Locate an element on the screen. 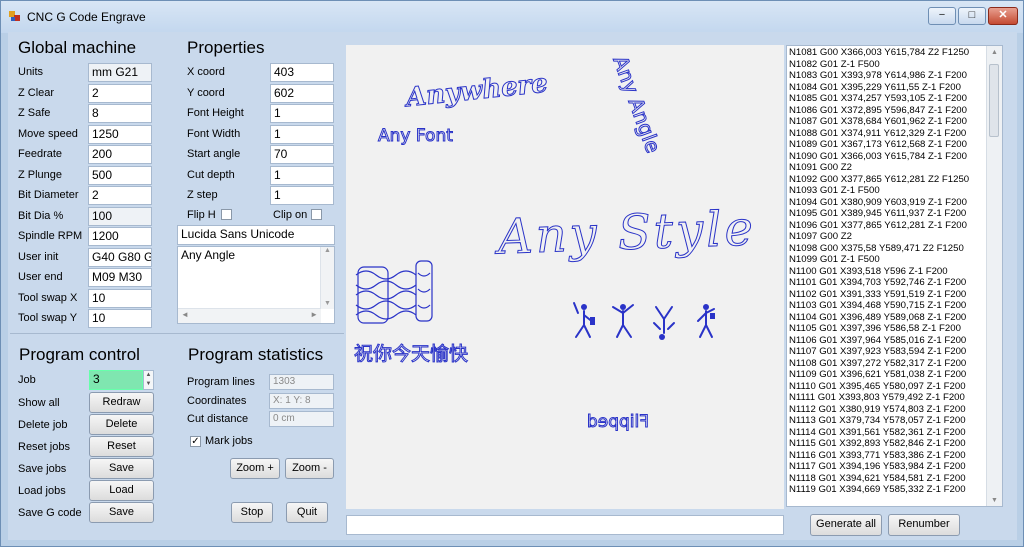 This screenshot has width=1024, height=547. stop-button: Stop is located at coordinates (252, 512).